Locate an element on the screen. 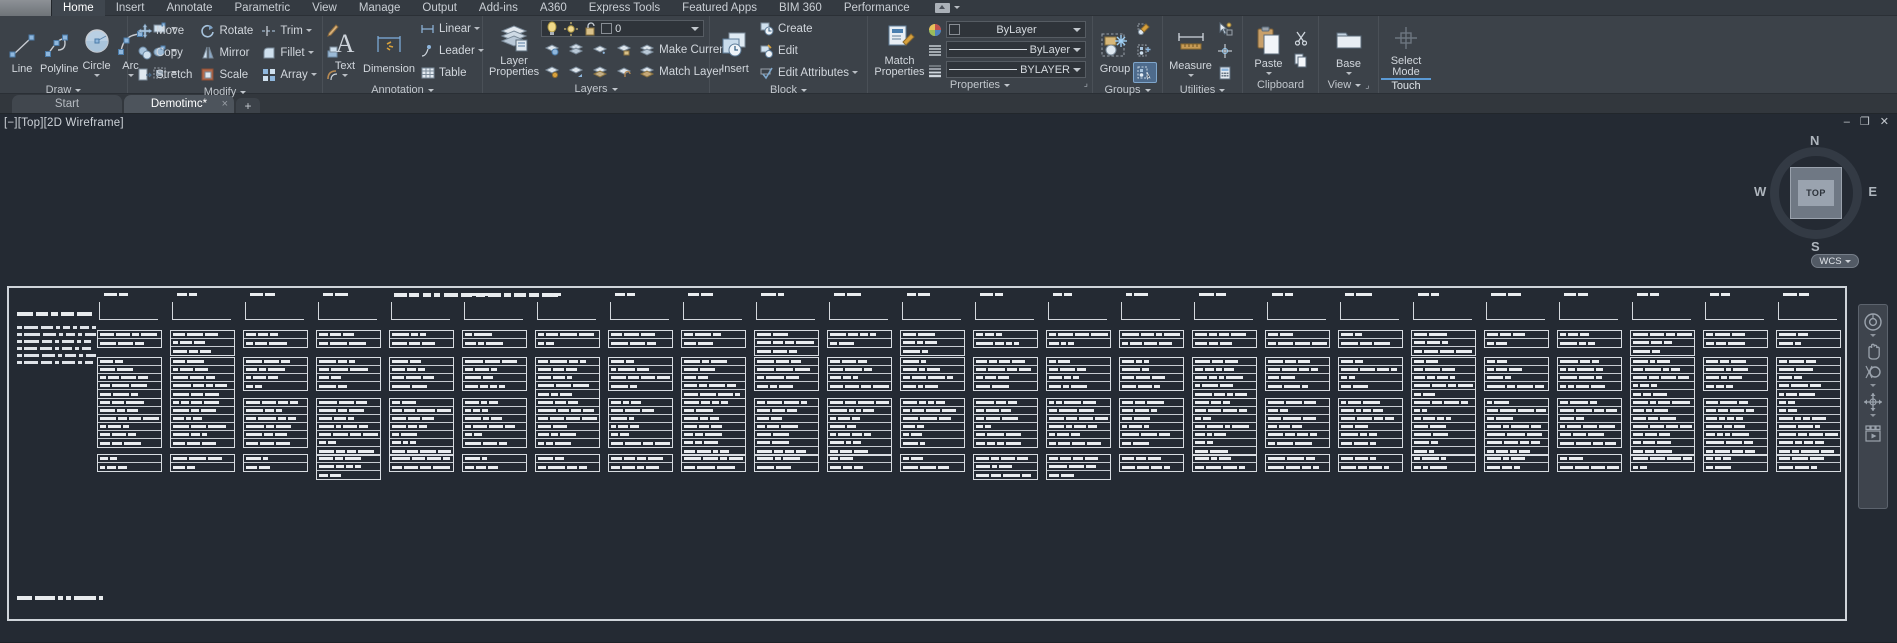  zoom-button is located at coordinates (1873, 376).